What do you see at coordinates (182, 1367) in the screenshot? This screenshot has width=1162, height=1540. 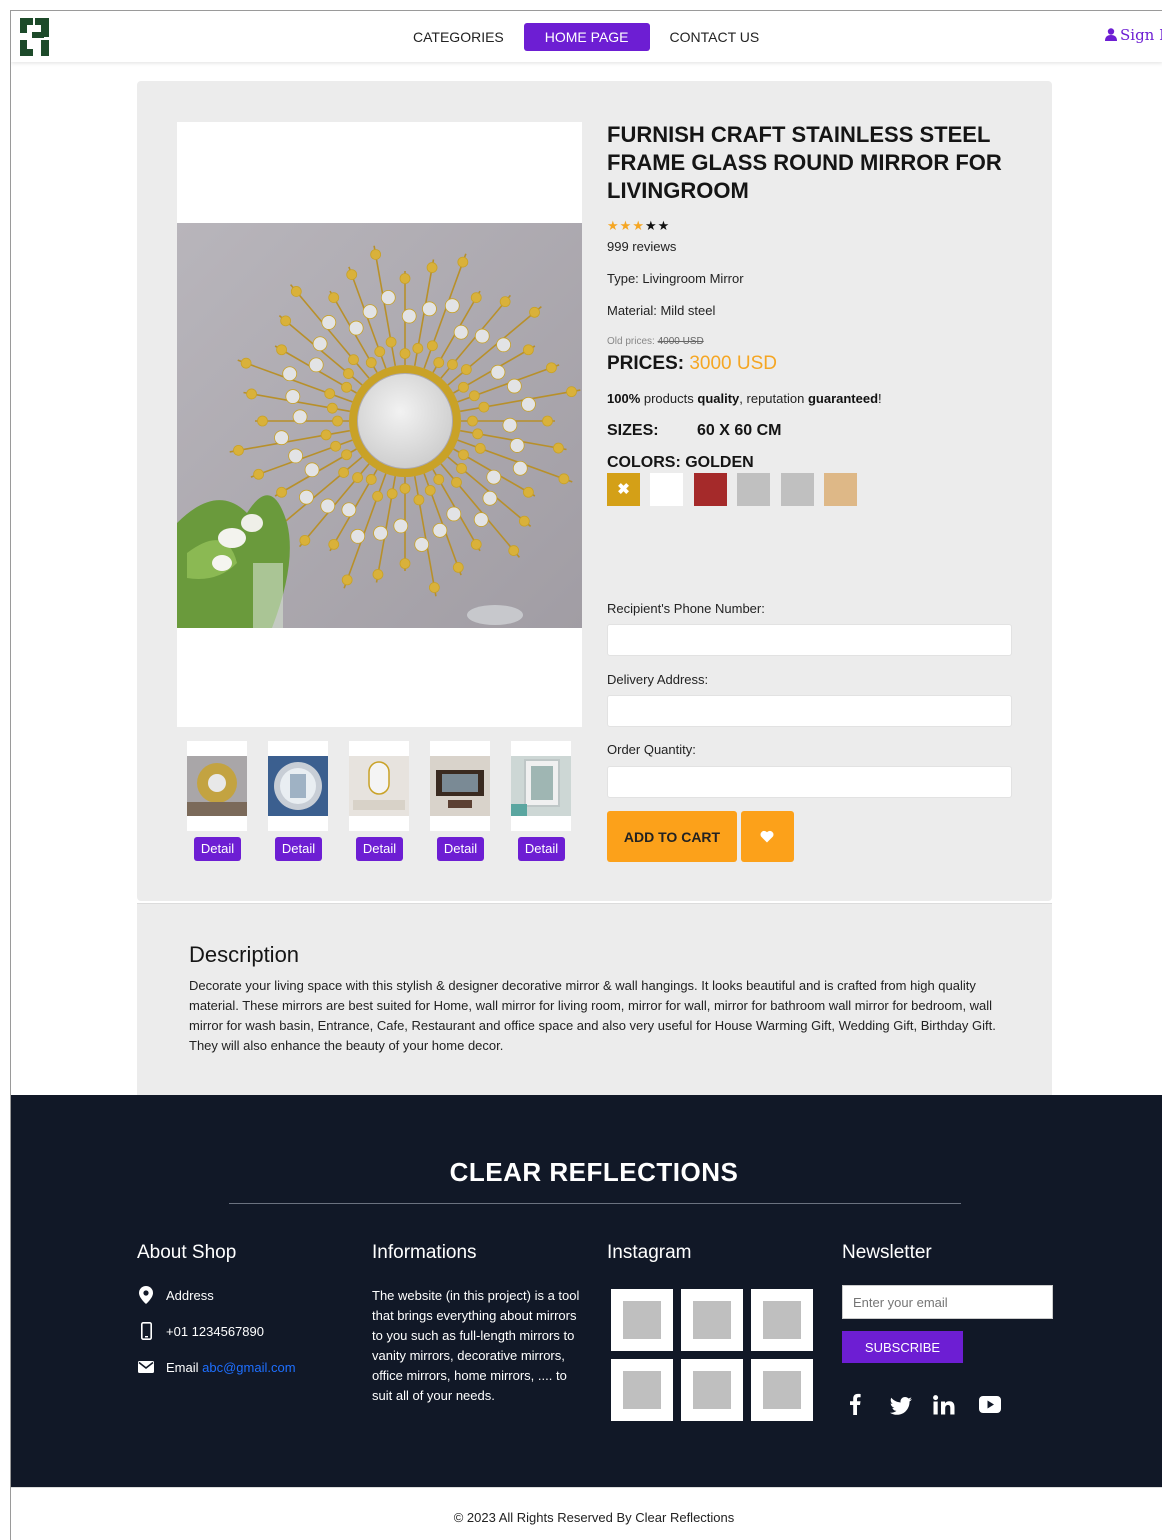 I see `email-label: Email` at bounding box center [182, 1367].